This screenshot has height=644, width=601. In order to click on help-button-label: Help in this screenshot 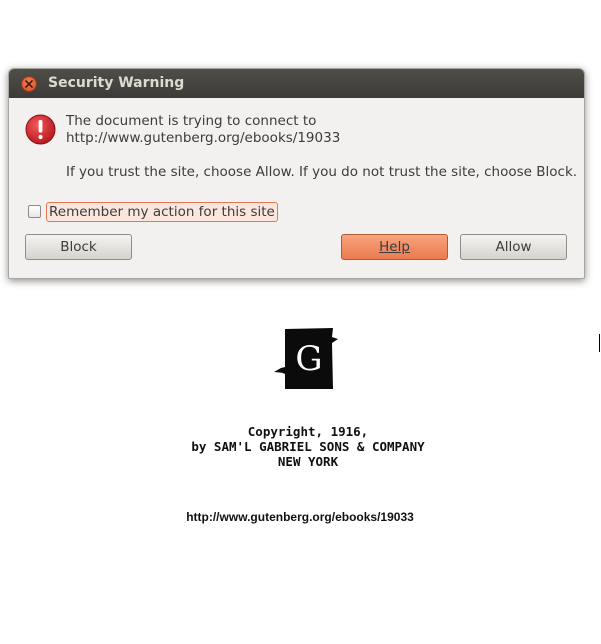, I will do `click(394, 247)`.